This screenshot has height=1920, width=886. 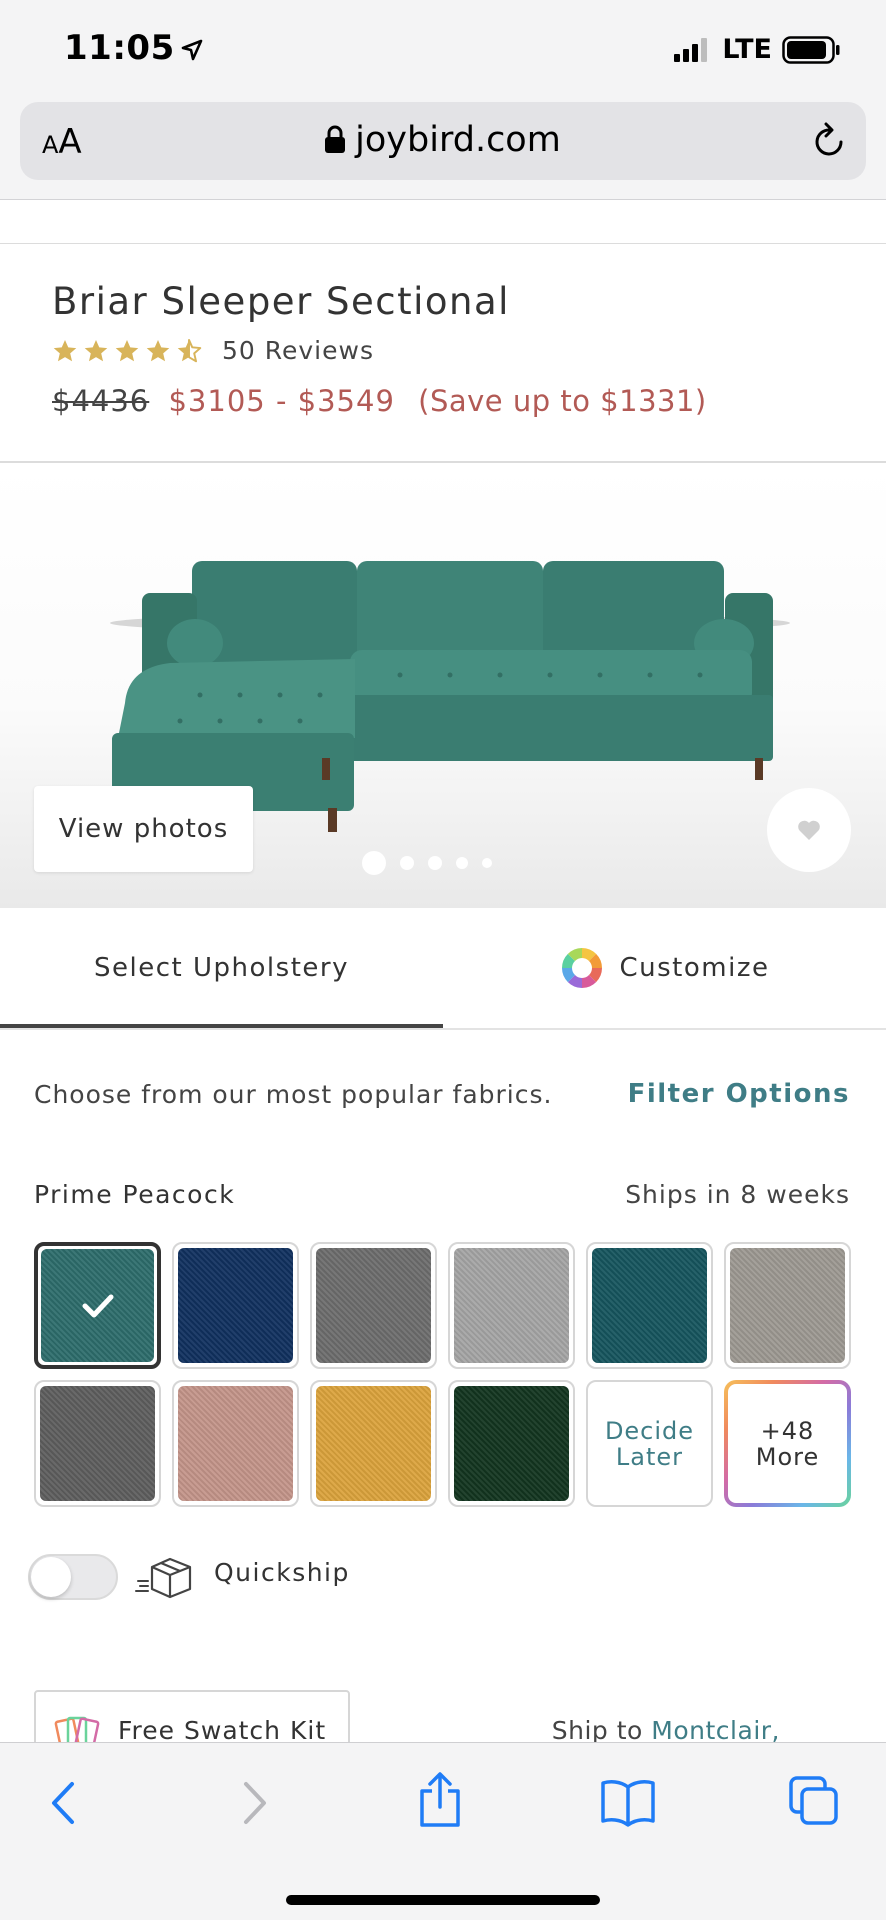 I want to click on reload-icon, so click(x=830, y=140).